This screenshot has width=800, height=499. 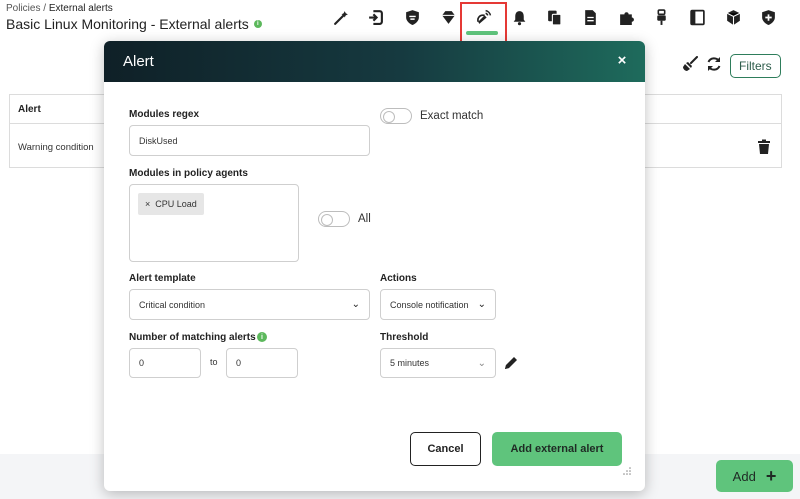 What do you see at coordinates (138, 61) in the screenshot?
I see `dialog-title: Alert` at bounding box center [138, 61].